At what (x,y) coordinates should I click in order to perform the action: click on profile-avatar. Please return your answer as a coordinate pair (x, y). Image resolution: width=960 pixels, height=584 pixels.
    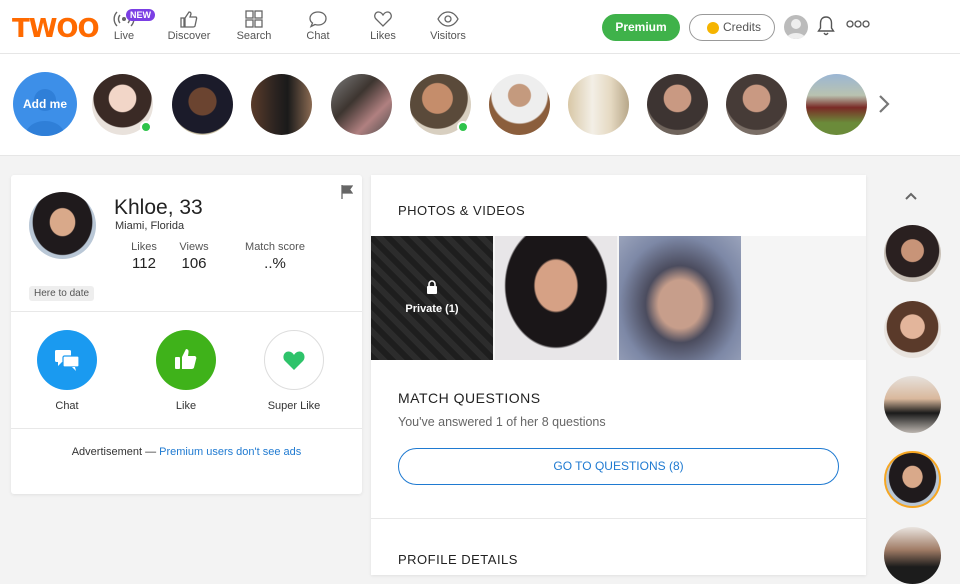
    Looking at the image, I should click on (62, 225).